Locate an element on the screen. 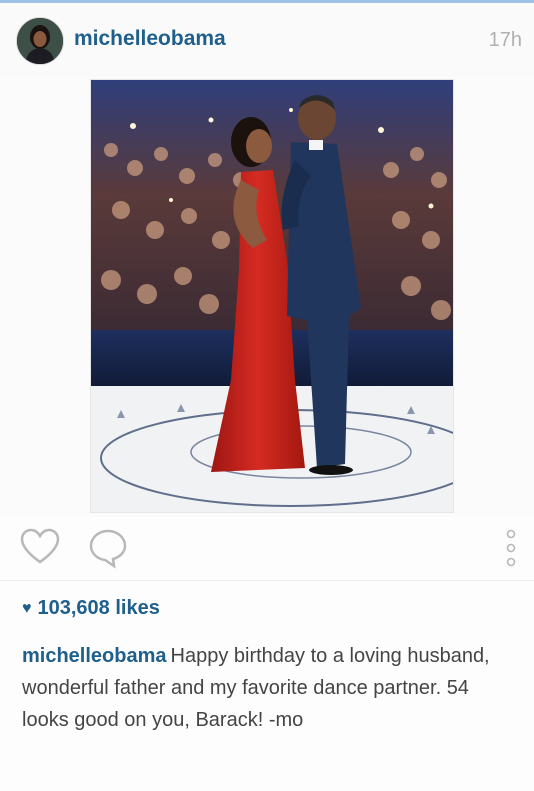 This screenshot has height=791, width=534. caption-username-link: michelleobama is located at coordinates (94, 656).